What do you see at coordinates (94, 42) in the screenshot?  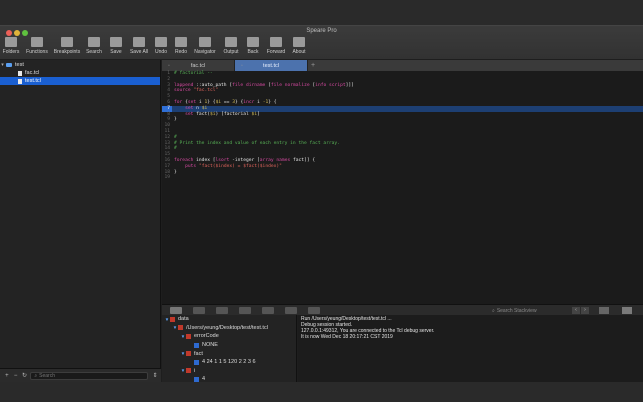 I see `search-icon` at bounding box center [94, 42].